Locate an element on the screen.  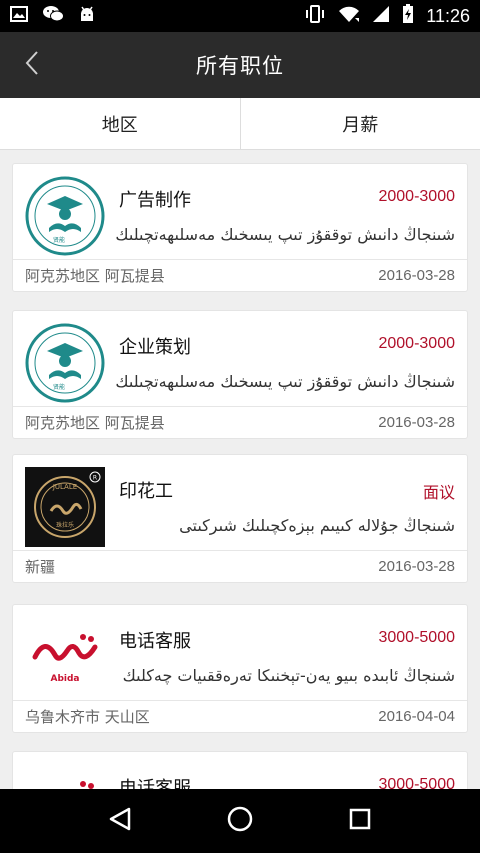
job-title: 企业策划 is located at coordinates (155, 347).